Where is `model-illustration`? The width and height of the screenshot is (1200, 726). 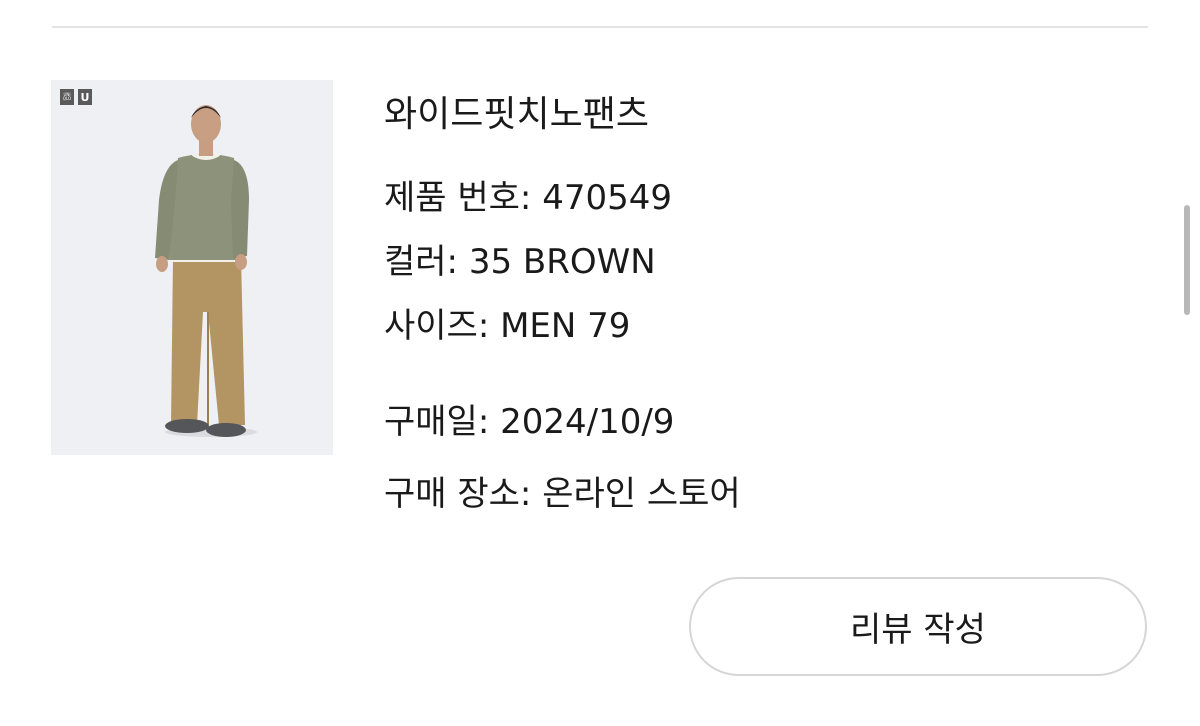
model-illustration is located at coordinates (206, 271).